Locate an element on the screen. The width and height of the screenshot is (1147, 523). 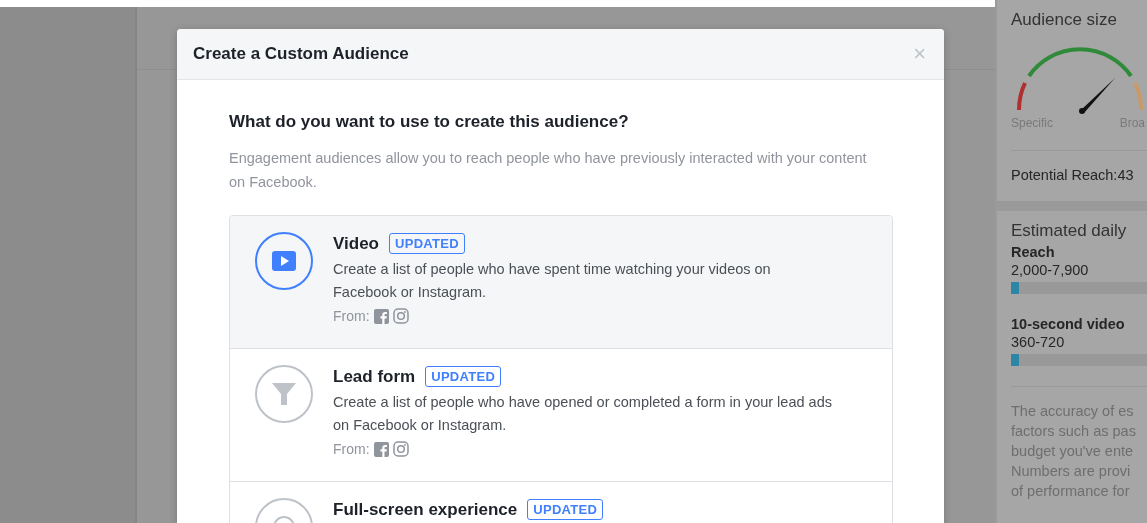
option-title: Video is located at coordinates (356, 243).